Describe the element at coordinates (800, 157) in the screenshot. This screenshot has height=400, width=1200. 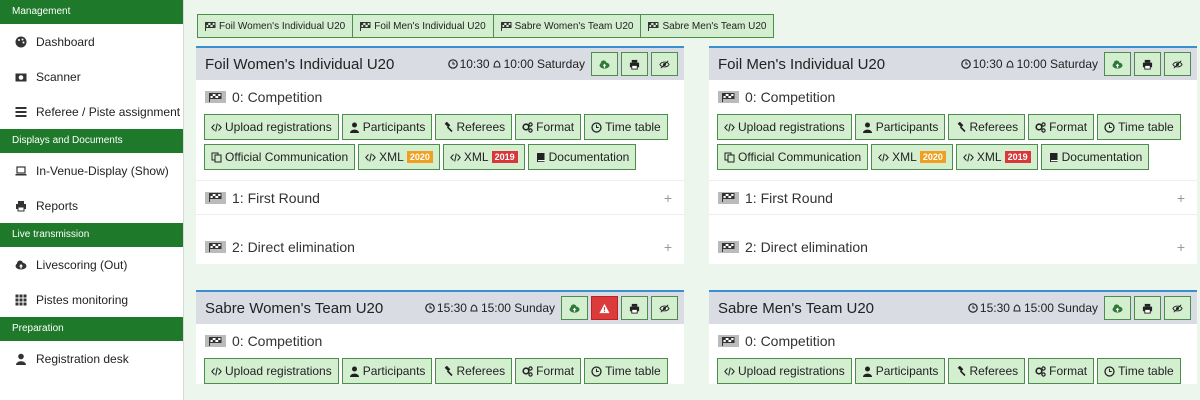
I see `button-label: Official Communication` at that location.